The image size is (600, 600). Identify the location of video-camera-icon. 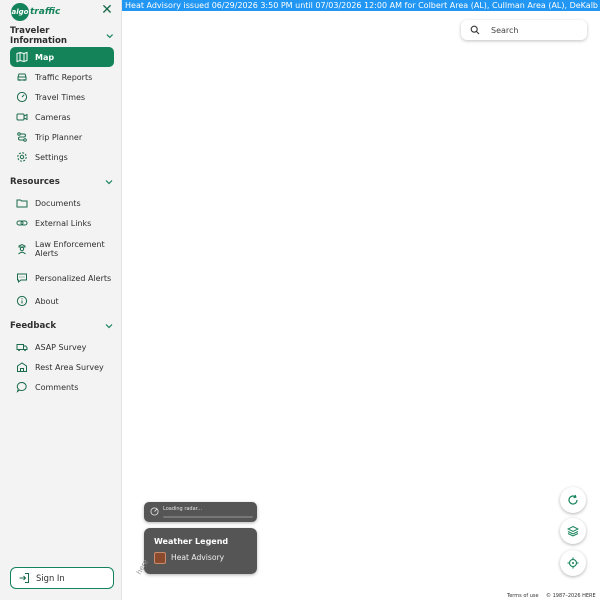
(22, 117).